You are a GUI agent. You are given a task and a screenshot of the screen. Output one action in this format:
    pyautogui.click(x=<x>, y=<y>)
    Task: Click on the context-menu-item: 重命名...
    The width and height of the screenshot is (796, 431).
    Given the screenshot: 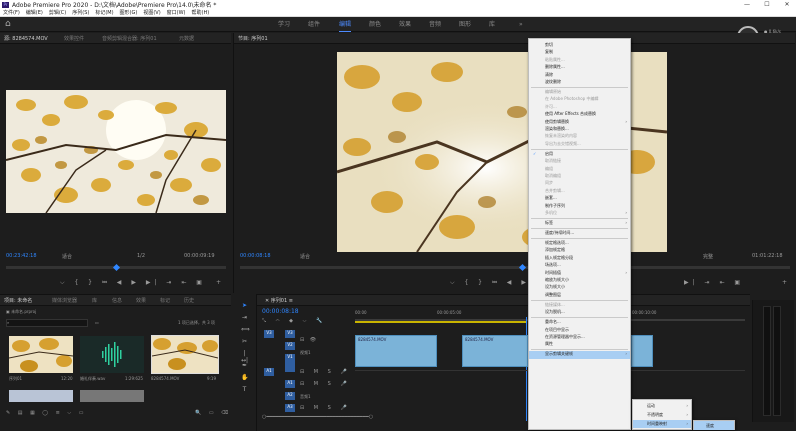 What is the action you would take?
    pyautogui.click(x=553, y=322)
    